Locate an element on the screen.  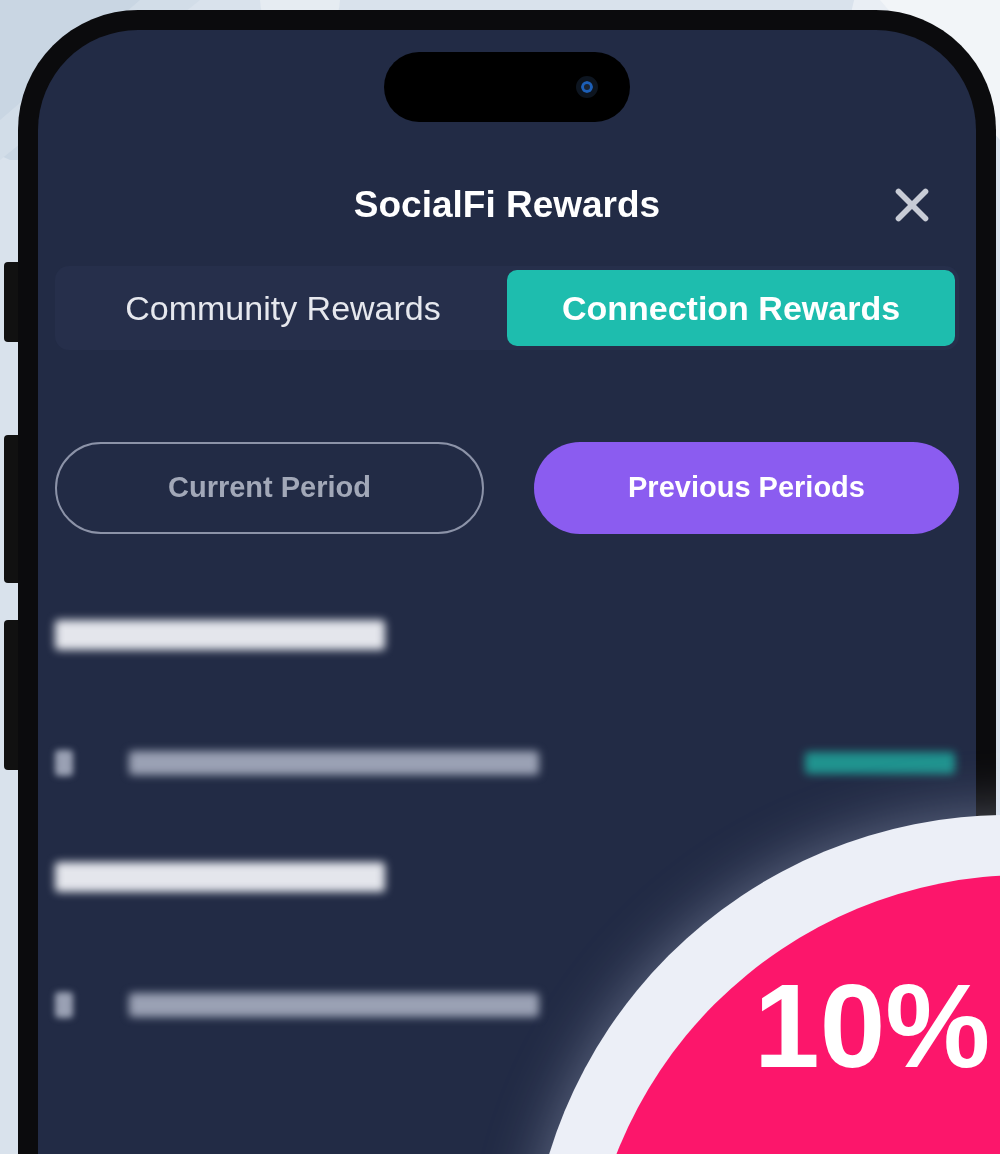
discount-value: 10% is located at coordinates (872, 1026).